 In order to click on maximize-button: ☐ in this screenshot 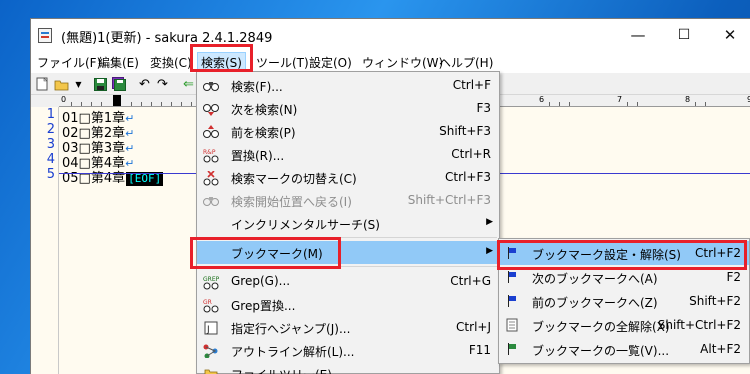, I will do `click(684, 35)`.